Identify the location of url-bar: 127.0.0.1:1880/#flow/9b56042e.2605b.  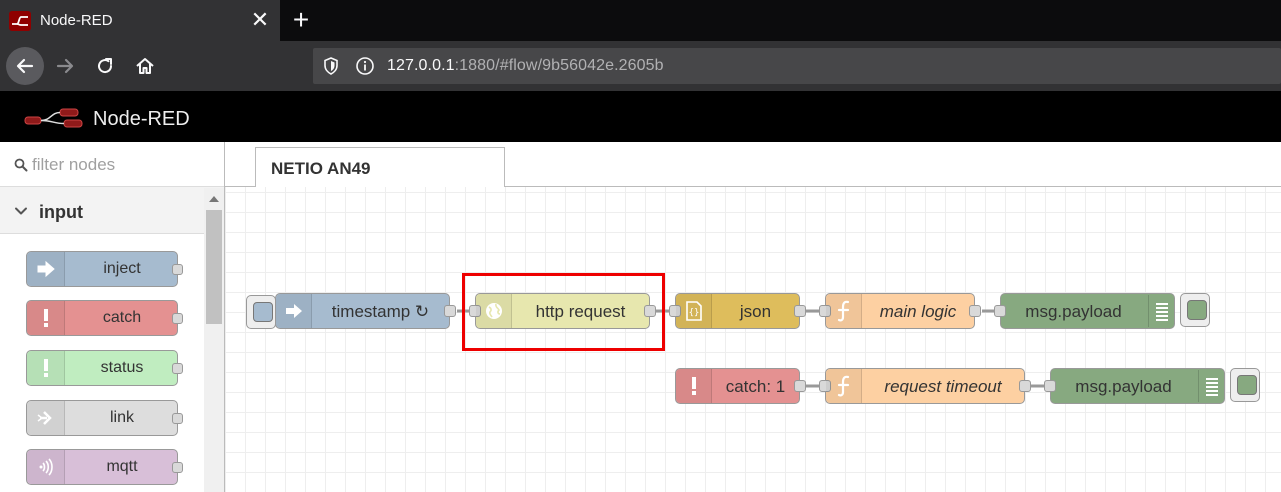
(797, 66).